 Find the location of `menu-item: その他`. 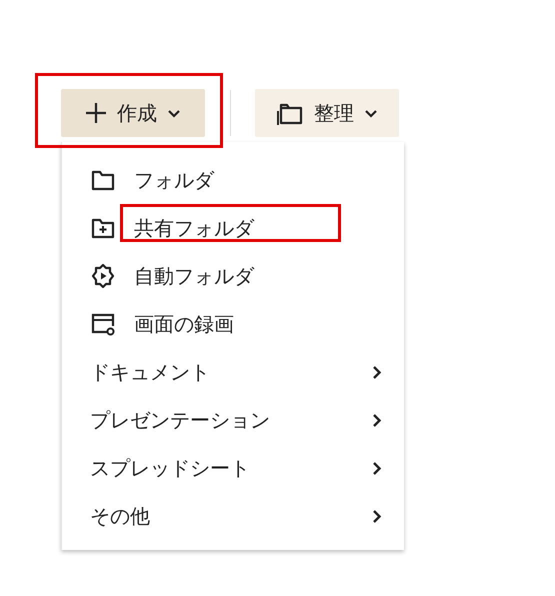

menu-item: その他 is located at coordinates (233, 516).